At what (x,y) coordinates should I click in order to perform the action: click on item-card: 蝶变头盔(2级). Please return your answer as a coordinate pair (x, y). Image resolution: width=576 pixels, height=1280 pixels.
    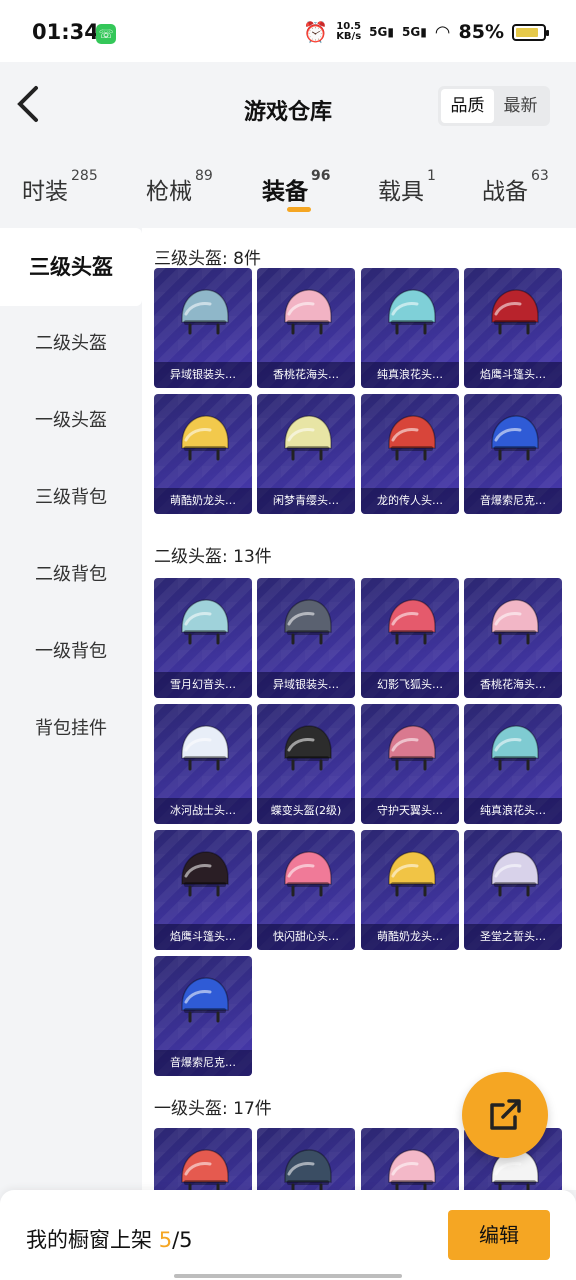
    Looking at the image, I should click on (306, 764).